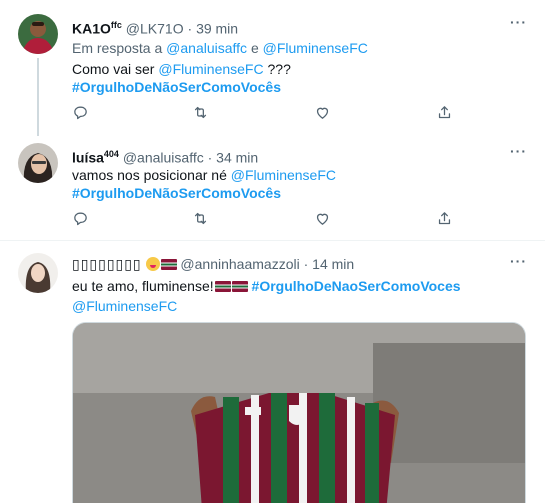  Describe the element at coordinates (315, 48) in the screenshot. I see `reply-mention-fluminensefc: @FluminenseFC` at that location.